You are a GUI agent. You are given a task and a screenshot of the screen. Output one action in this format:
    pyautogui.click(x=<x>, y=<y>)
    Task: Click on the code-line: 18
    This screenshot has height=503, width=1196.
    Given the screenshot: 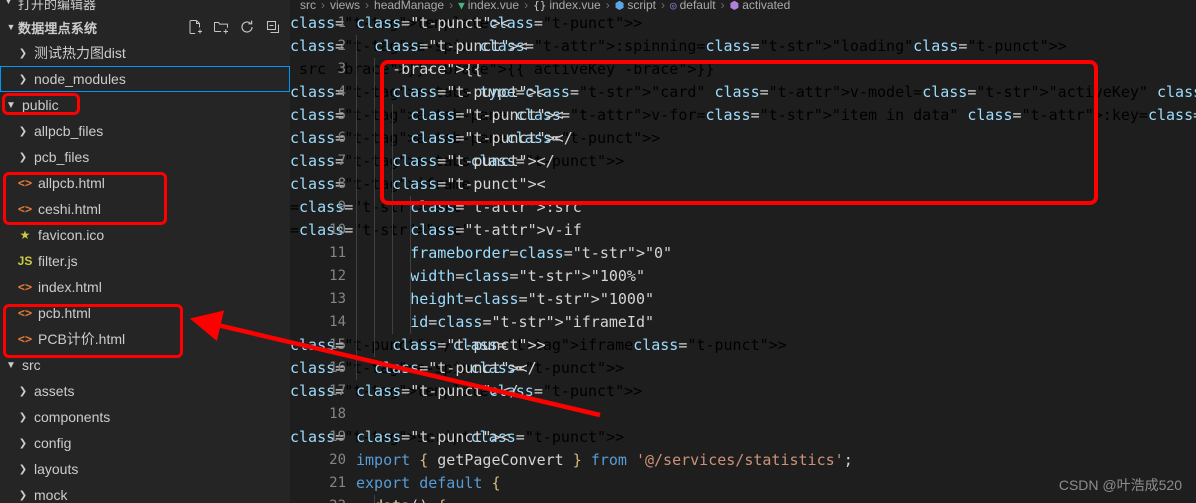 What is the action you would take?
    pyautogui.click(x=743, y=414)
    